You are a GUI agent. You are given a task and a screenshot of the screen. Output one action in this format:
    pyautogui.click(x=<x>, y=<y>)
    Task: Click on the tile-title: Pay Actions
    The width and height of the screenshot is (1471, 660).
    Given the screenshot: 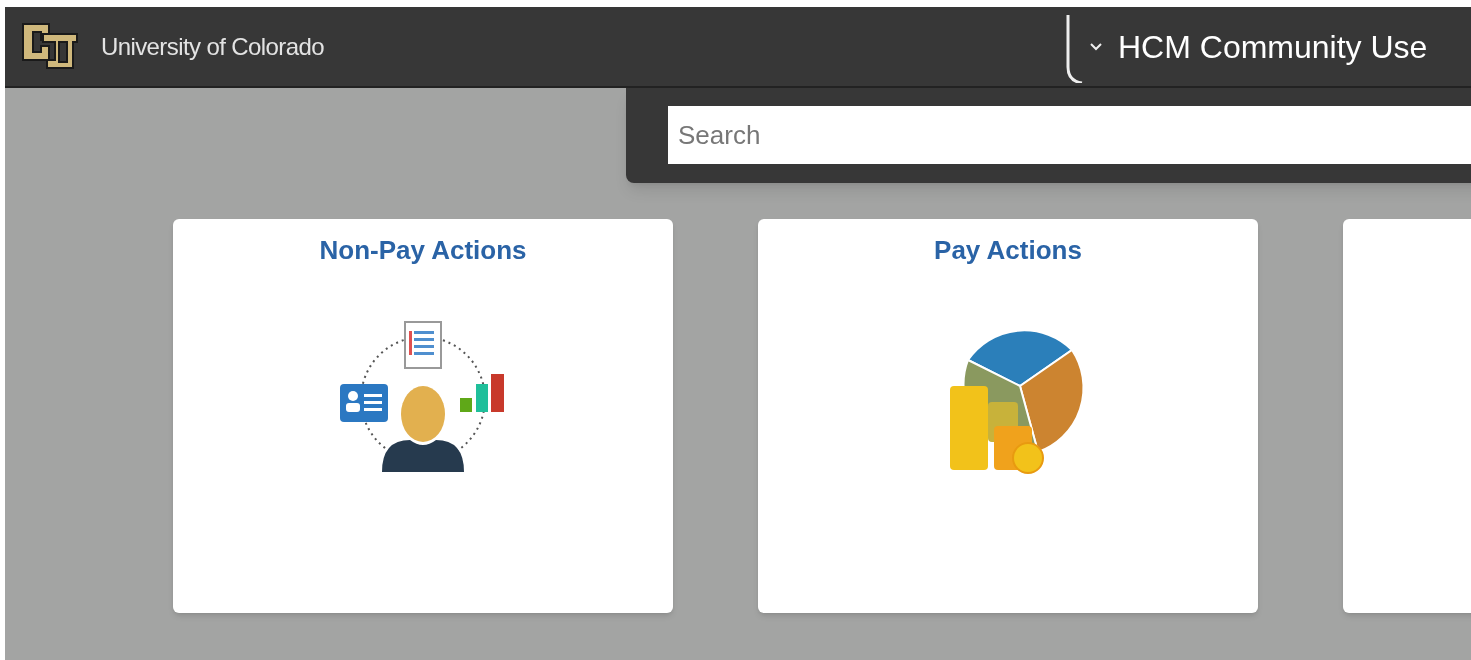 What is the action you would take?
    pyautogui.click(x=1008, y=250)
    